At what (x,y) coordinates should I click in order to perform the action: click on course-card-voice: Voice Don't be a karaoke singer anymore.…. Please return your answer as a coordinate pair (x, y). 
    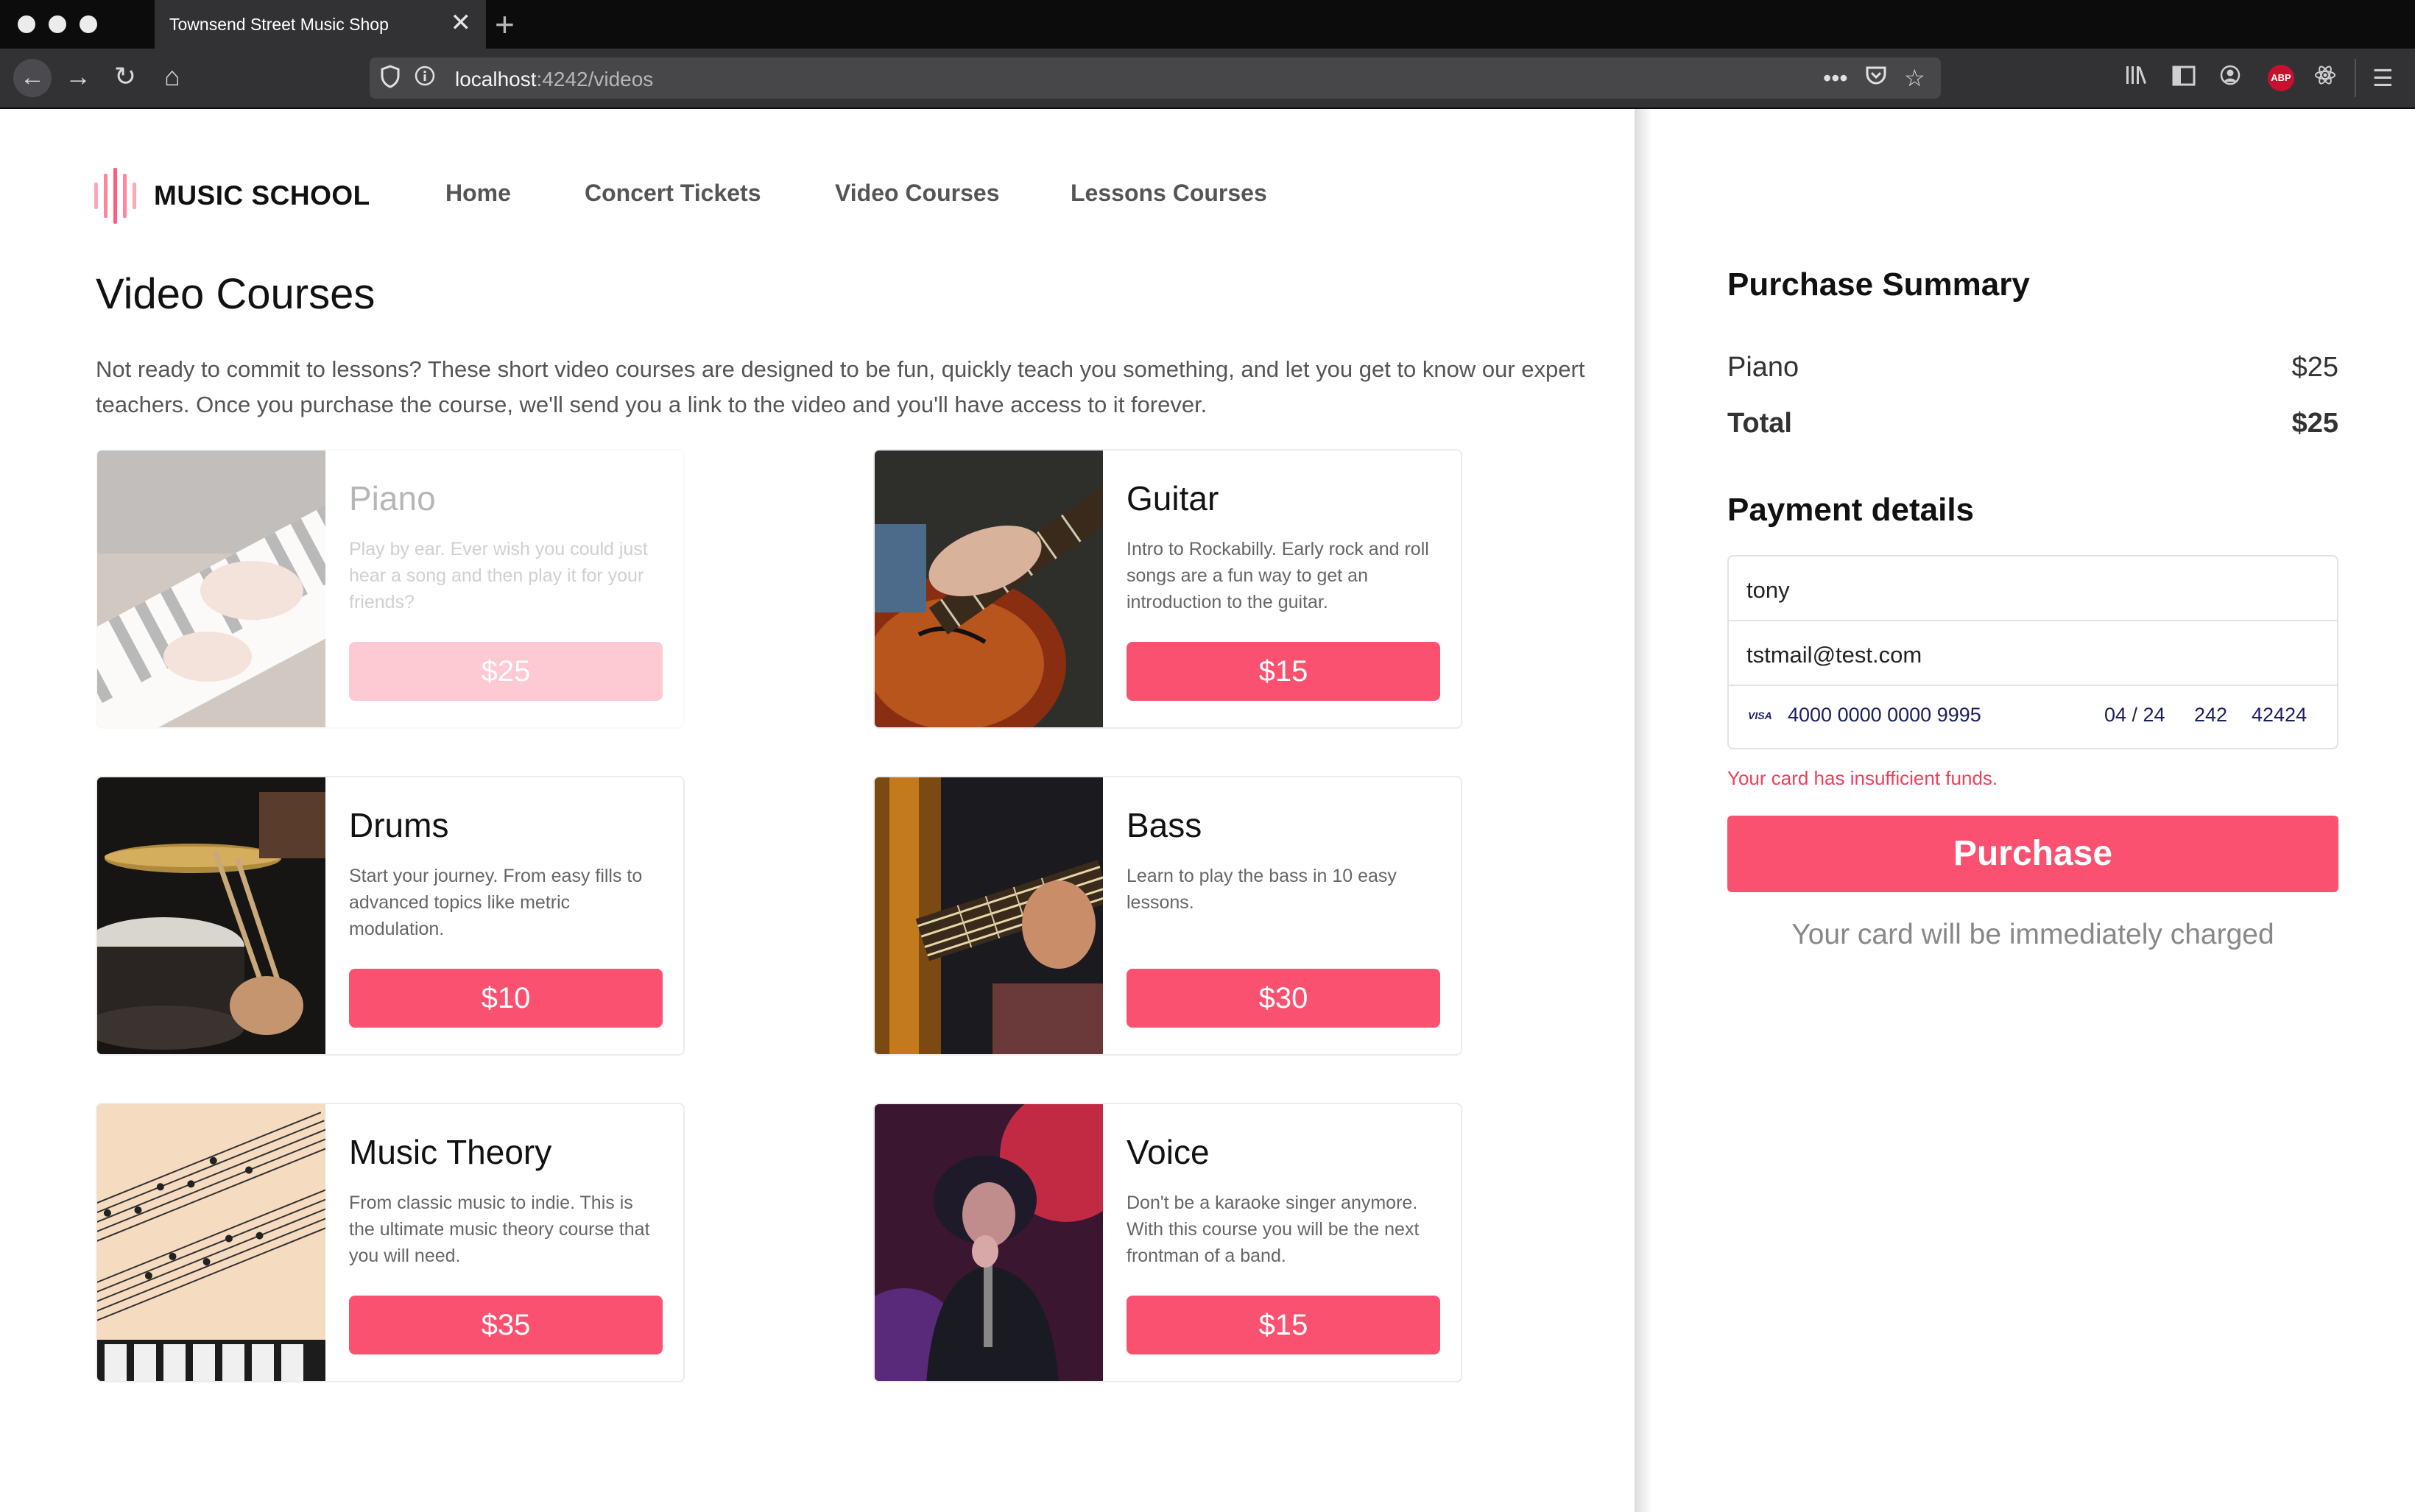
    Looking at the image, I should click on (1167, 1242).